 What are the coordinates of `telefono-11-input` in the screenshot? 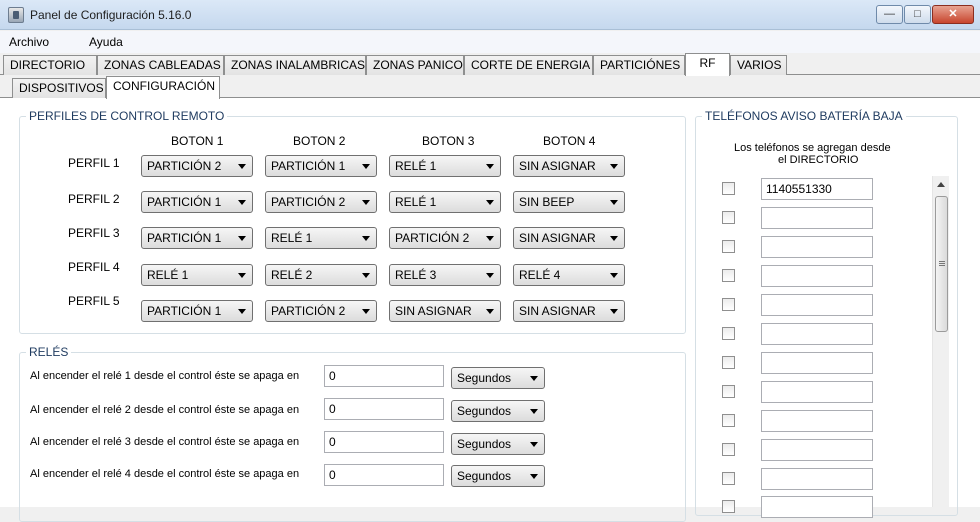 It's located at (817, 479).